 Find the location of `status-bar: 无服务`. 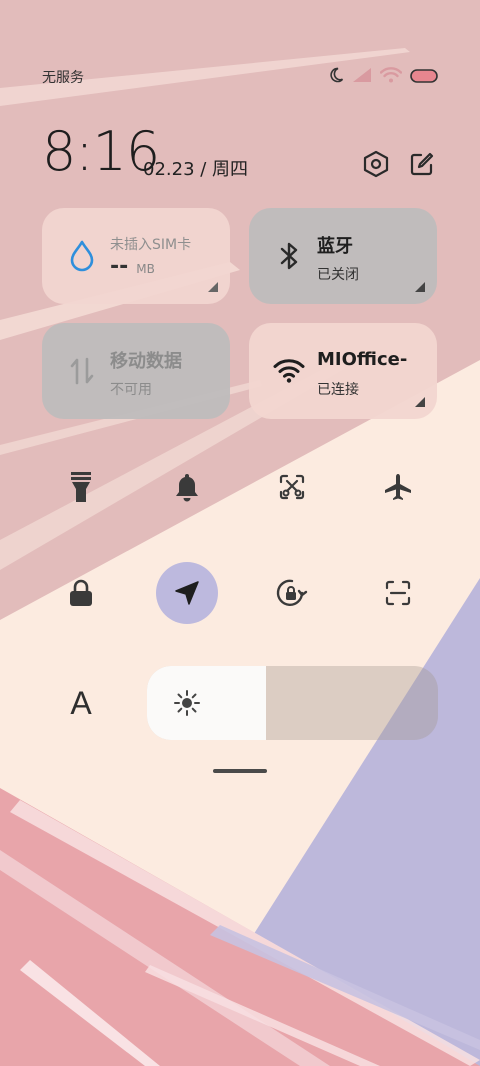

status-bar: 无服务 is located at coordinates (240, 77).